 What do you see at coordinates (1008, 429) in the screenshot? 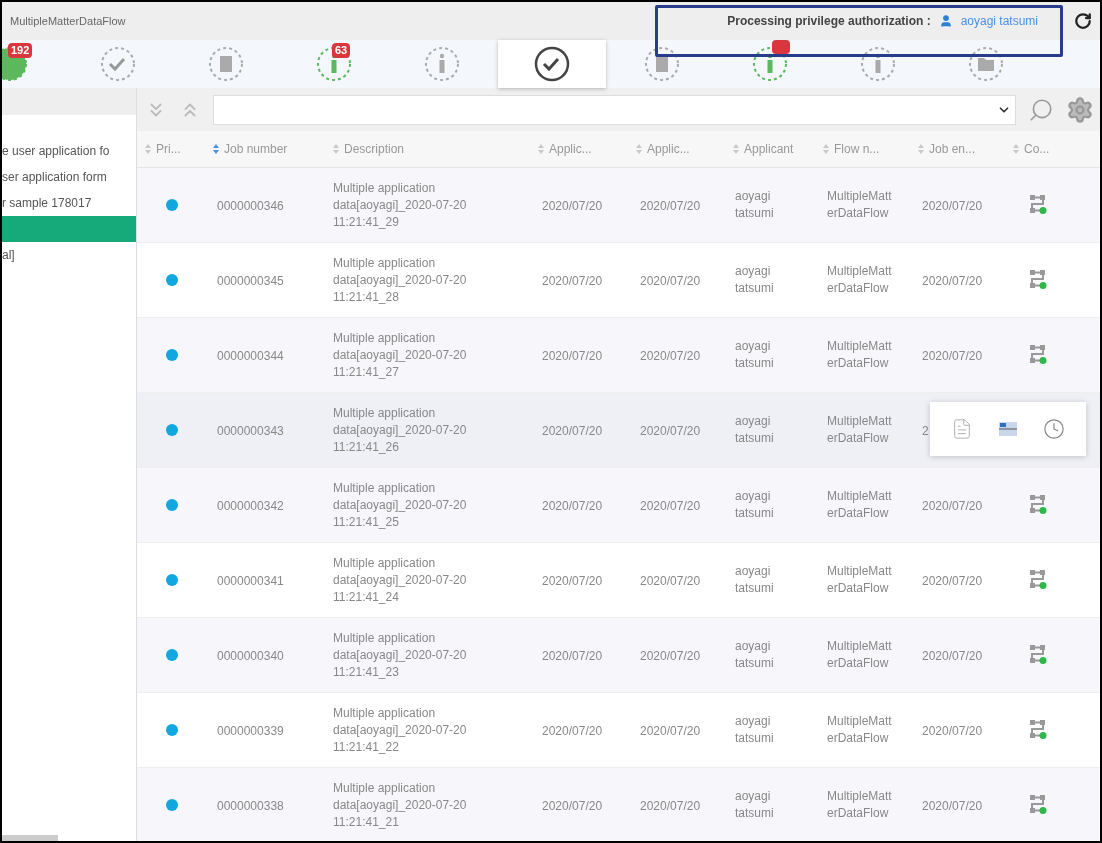
I see `layout-icon` at bounding box center [1008, 429].